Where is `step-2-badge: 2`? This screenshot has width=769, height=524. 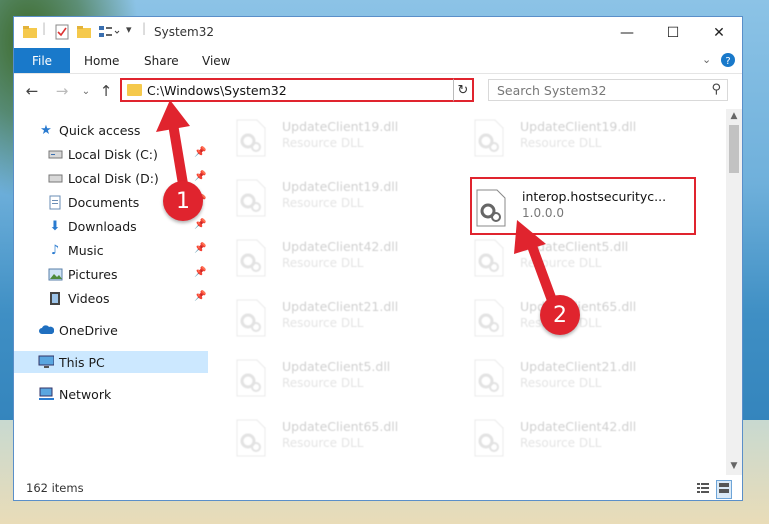 step-2-badge: 2 is located at coordinates (560, 315).